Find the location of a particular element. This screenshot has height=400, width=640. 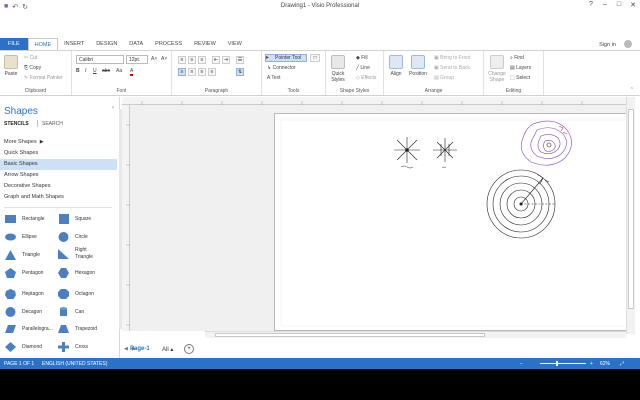

format-painter-button: ✎ Format Painter is located at coordinates (43, 78).